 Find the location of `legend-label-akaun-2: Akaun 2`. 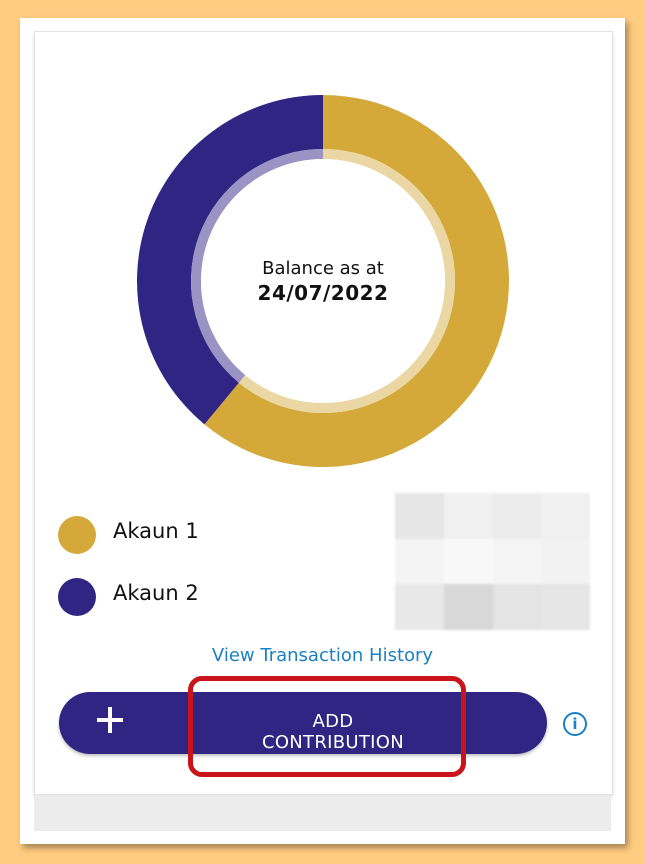

legend-label-akaun-2: Akaun 2 is located at coordinates (156, 593).